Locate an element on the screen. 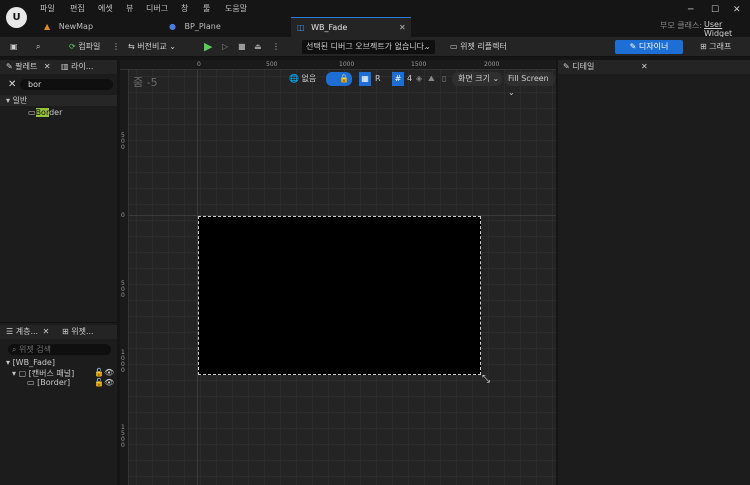 This screenshot has width=750, height=485. palette-icon: ✎ is located at coordinates (9, 66).